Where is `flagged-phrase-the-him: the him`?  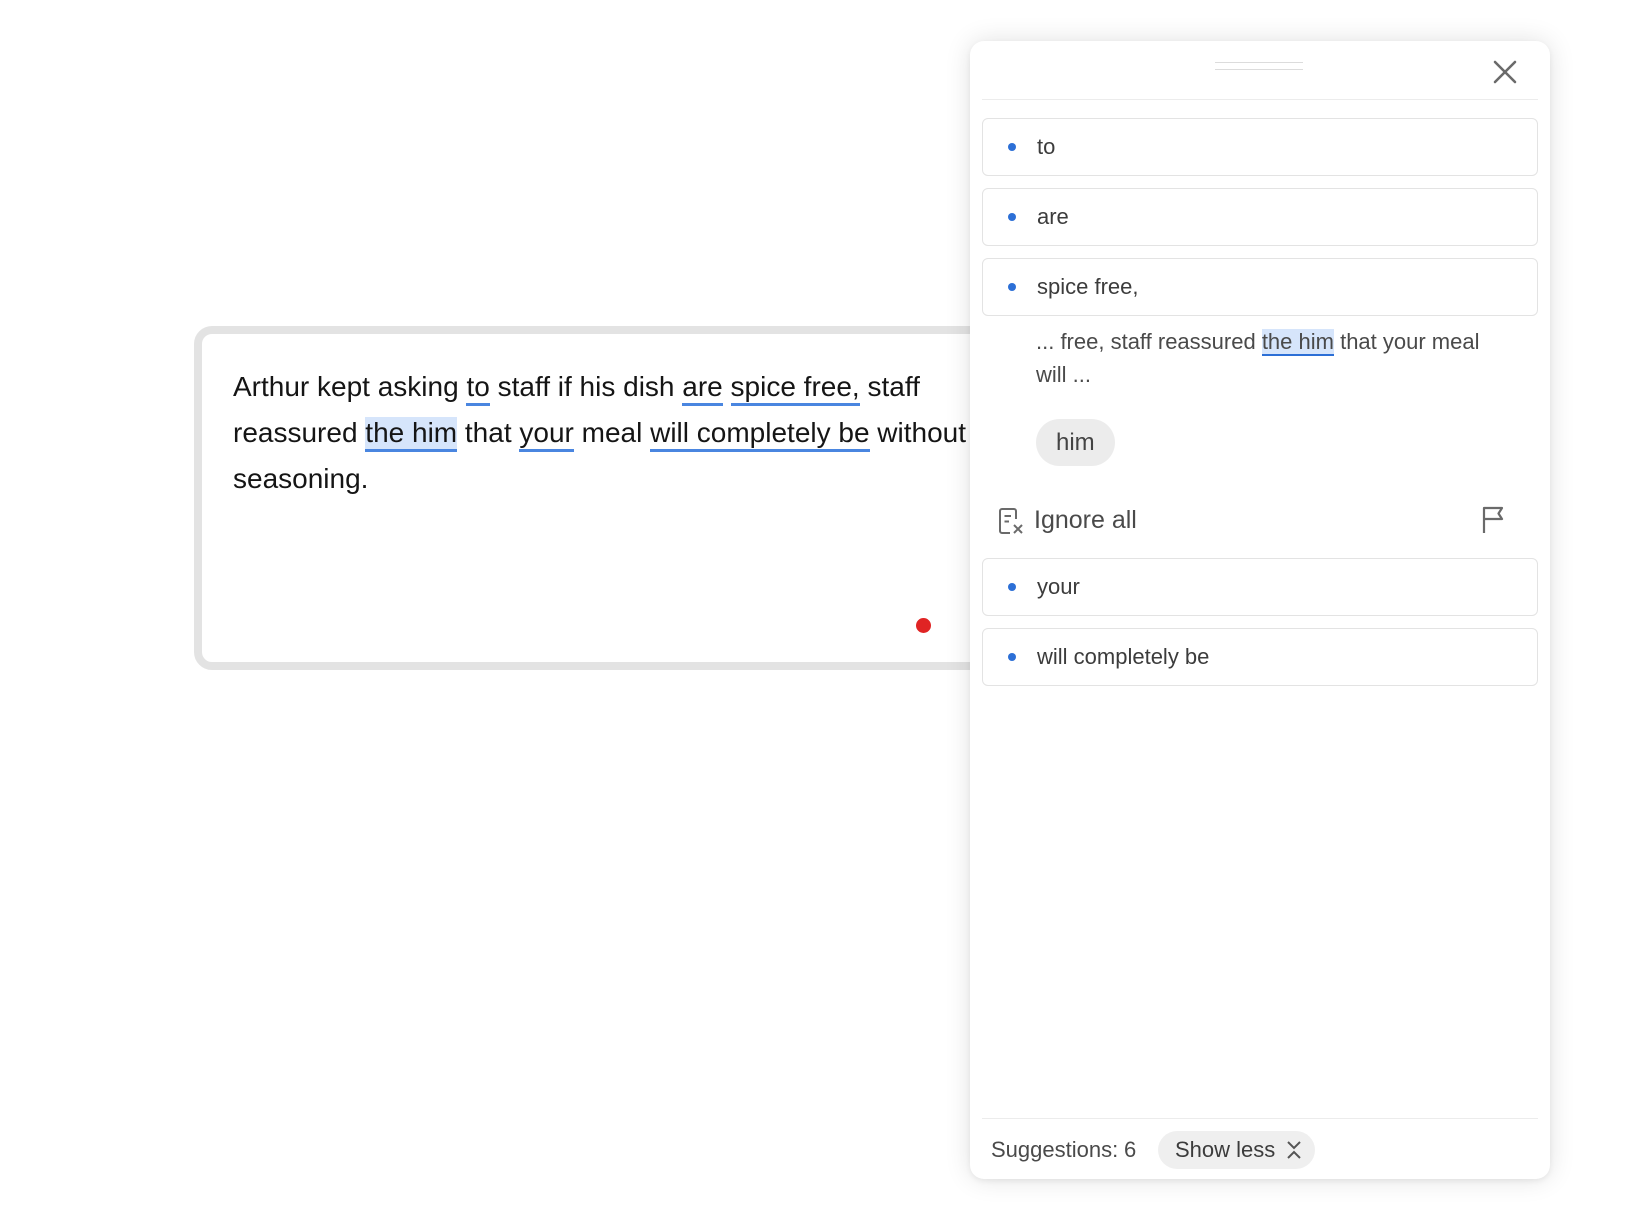 flagged-phrase-the-him: the him is located at coordinates (411, 434).